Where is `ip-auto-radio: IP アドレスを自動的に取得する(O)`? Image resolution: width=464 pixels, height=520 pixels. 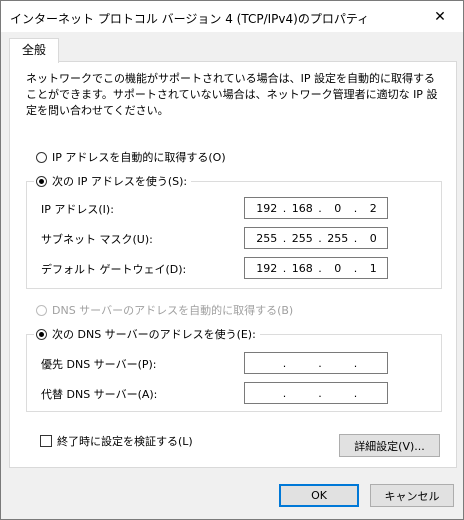
ip-auto-radio: IP アドレスを自動的に取得する(O) is located at coordinates (131, 157).